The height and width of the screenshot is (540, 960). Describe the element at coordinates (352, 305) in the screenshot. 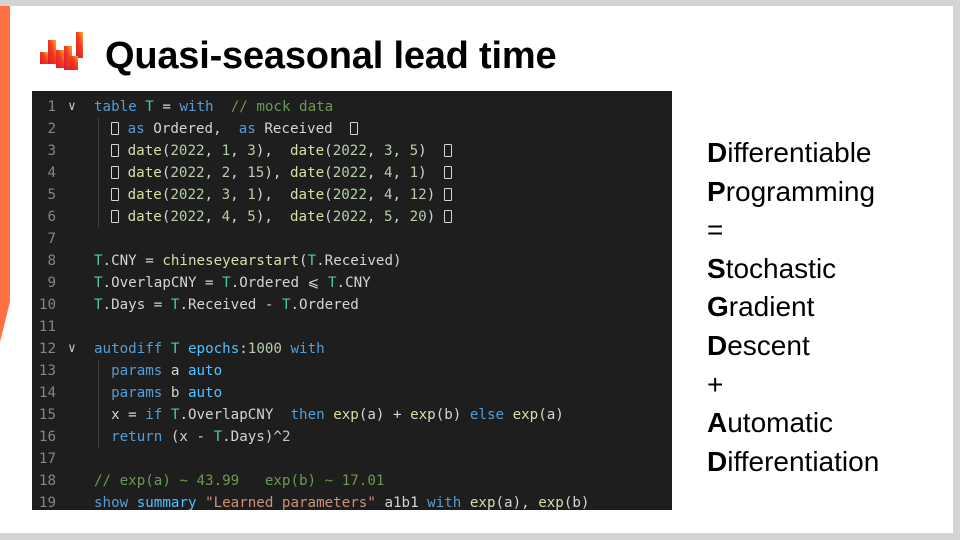

I see `code-line: 10 T.Days = T.Received - T.Ordered` at that location.